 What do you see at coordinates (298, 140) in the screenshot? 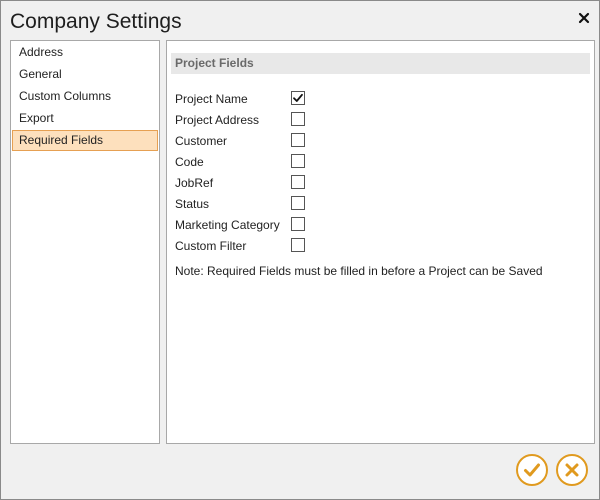
I see `customer-checkbox` at bounding box center [298, 140].